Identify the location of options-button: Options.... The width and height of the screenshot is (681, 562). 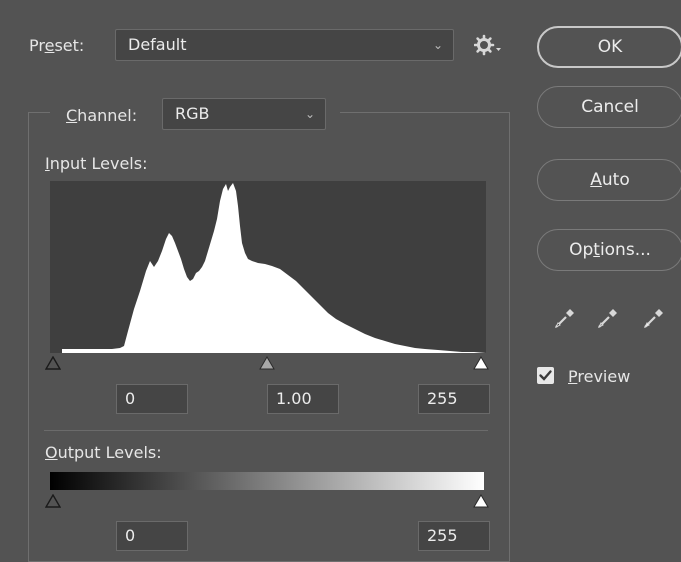
(609, 250).